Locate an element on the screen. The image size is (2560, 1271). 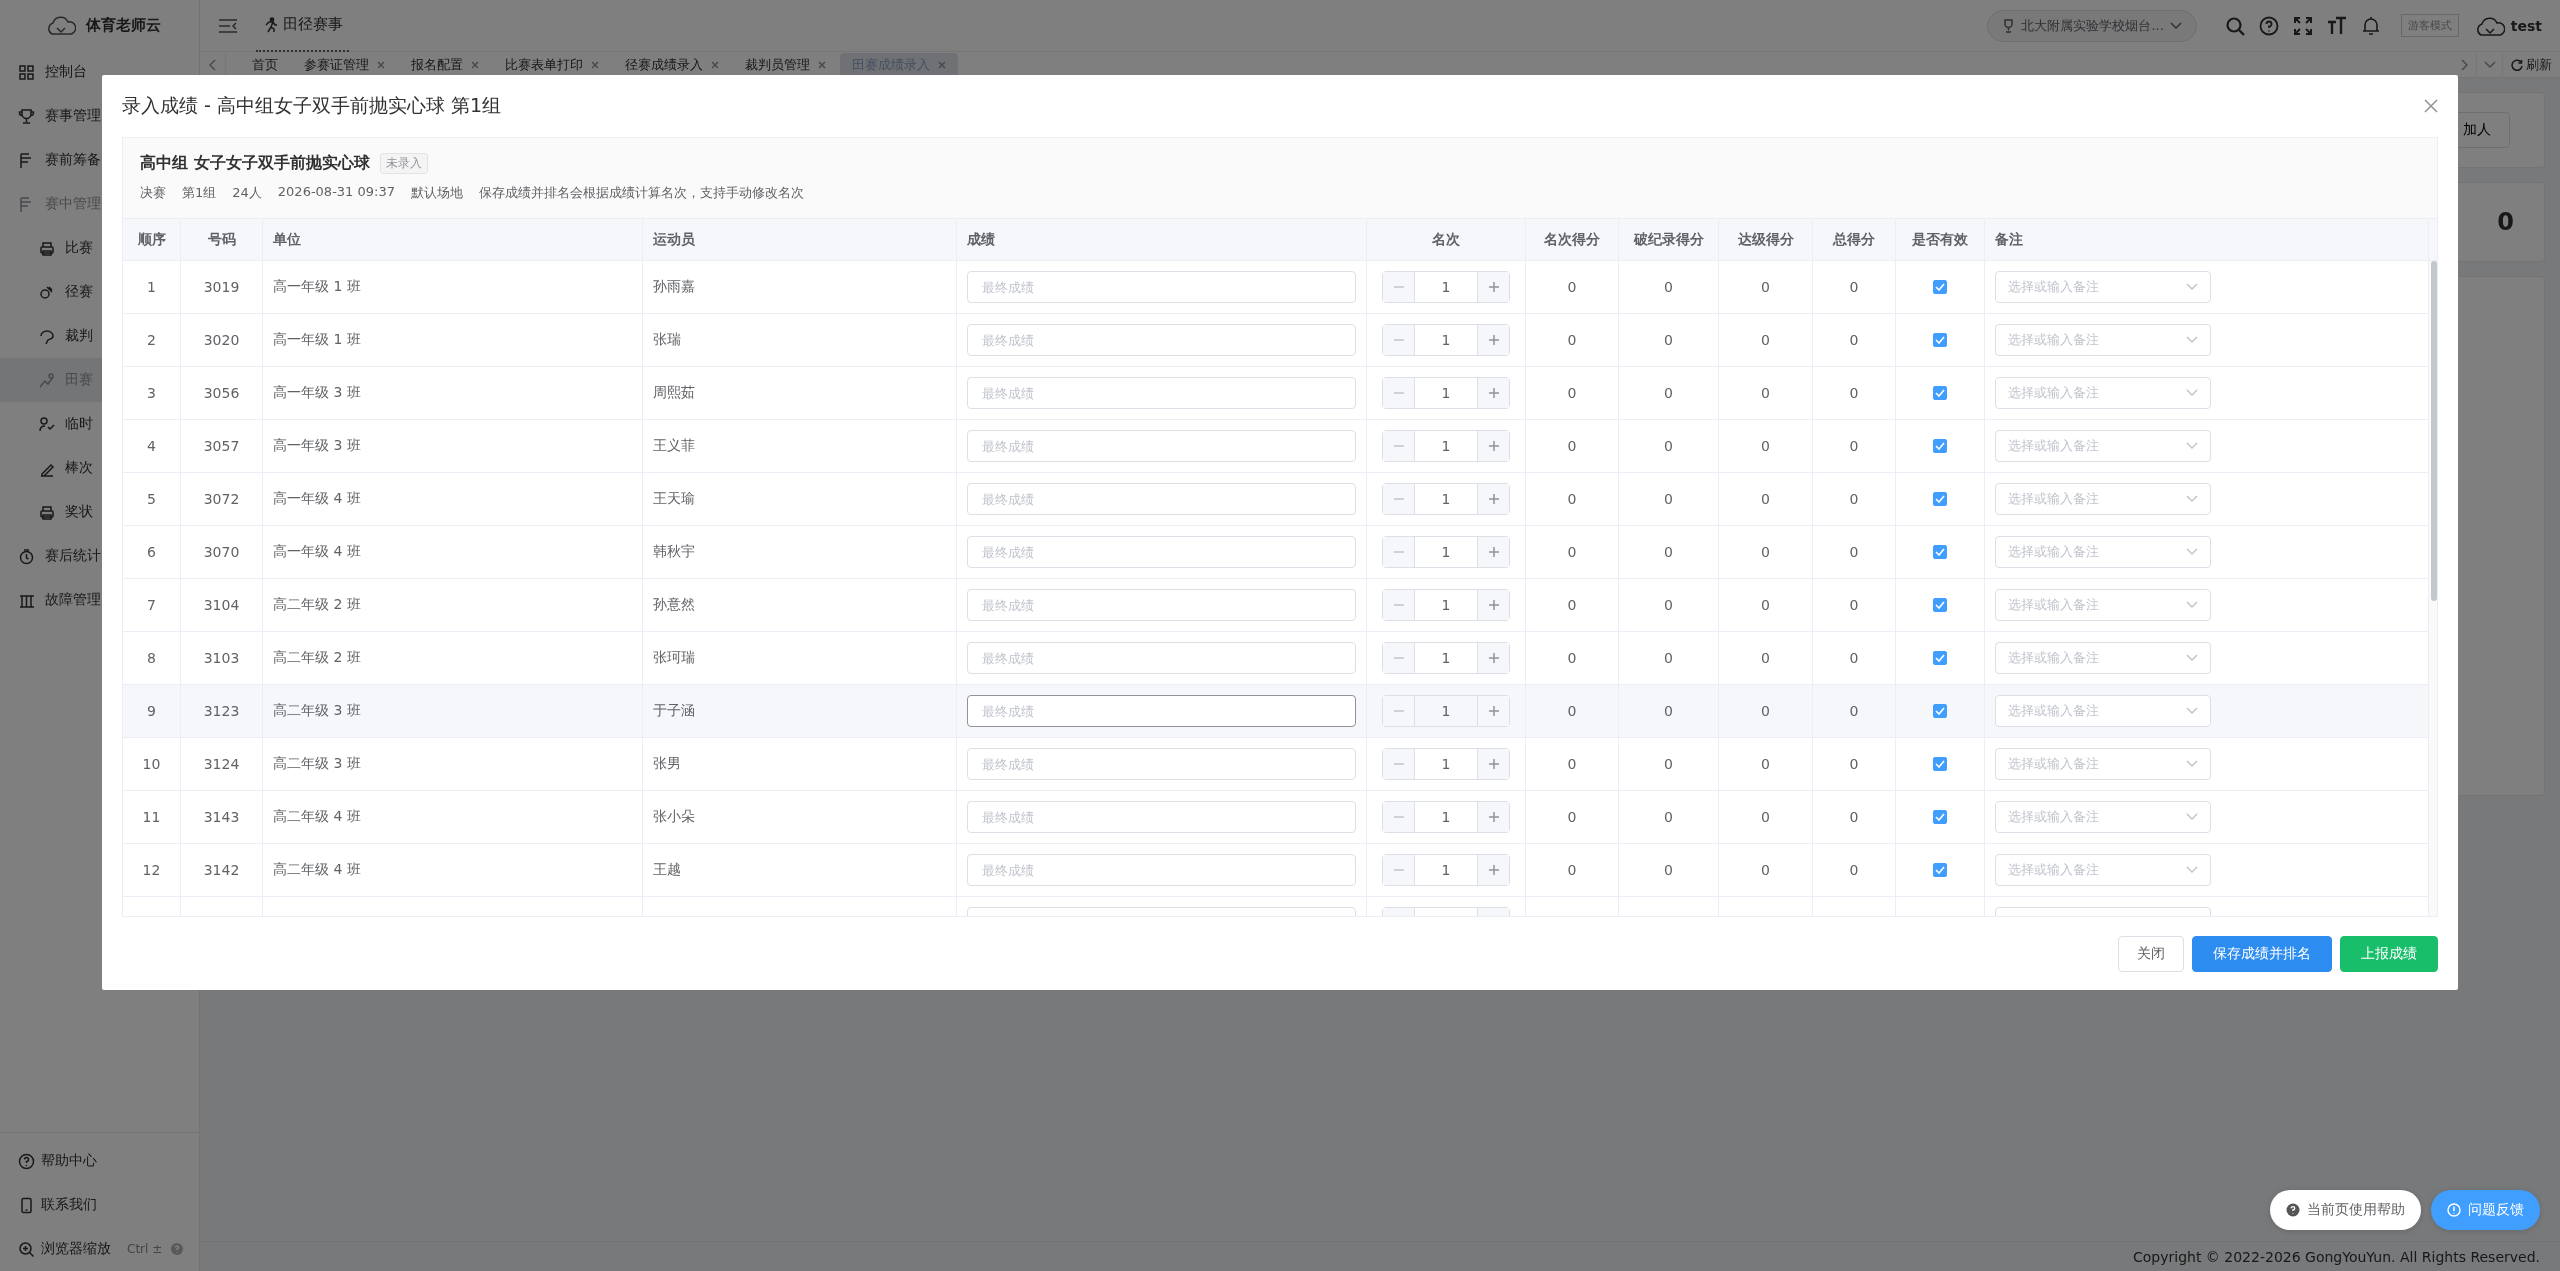
close-button: 关闭 is located at coordinates (2151, 953).